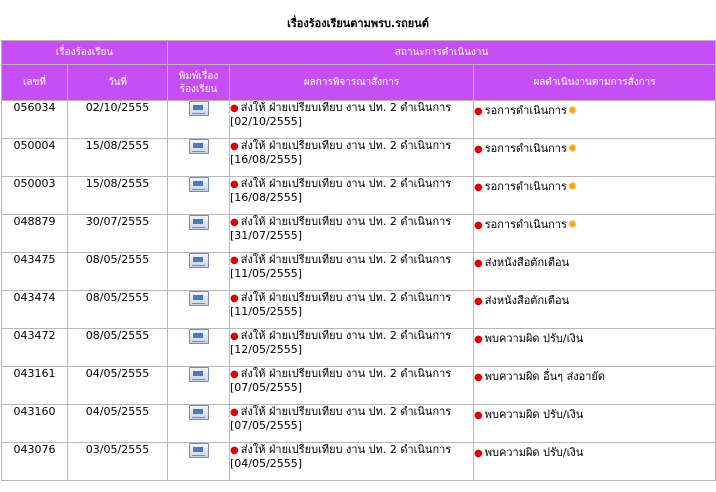  Describe the element at coordinates (34, 347) in the screenshot. I see `complaint-number: 043472` at that location.